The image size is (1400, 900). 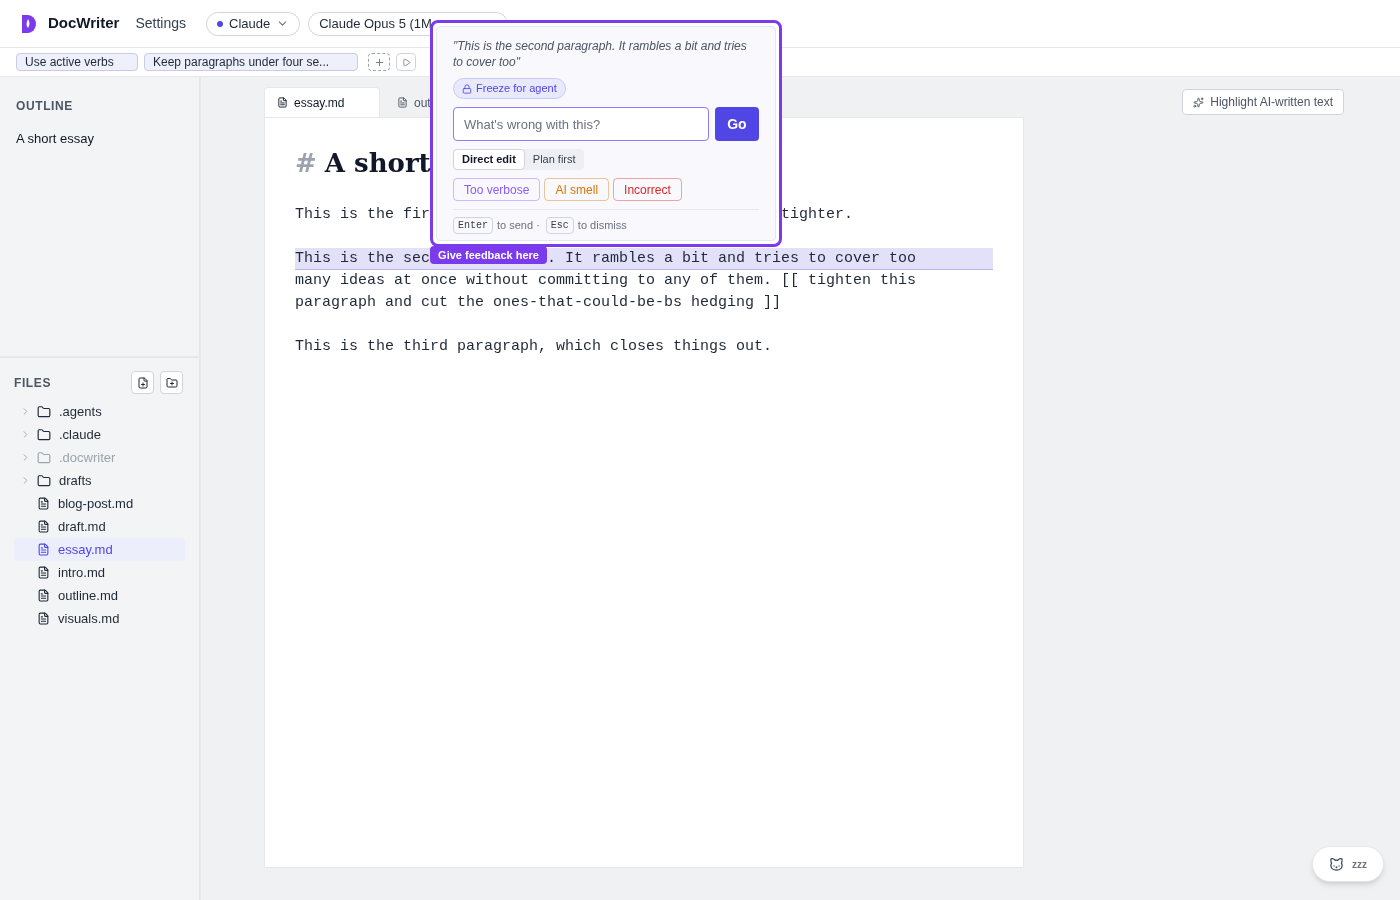 What do you see at coordinates (306, 163) in the screenshot?
I see `heading-mark: #` at bounding box center [306, 163].